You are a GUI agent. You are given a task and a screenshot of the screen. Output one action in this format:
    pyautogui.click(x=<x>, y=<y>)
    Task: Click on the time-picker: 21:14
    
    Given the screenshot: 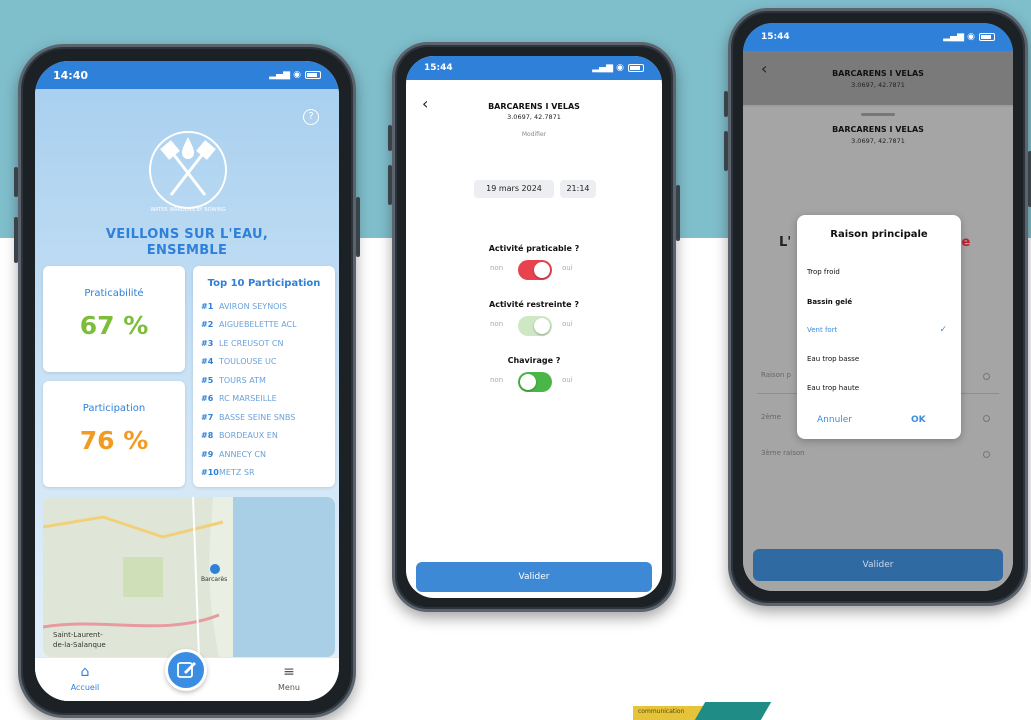 What is the action you would take?
    pyautogui.click(x=578, y=189)
    